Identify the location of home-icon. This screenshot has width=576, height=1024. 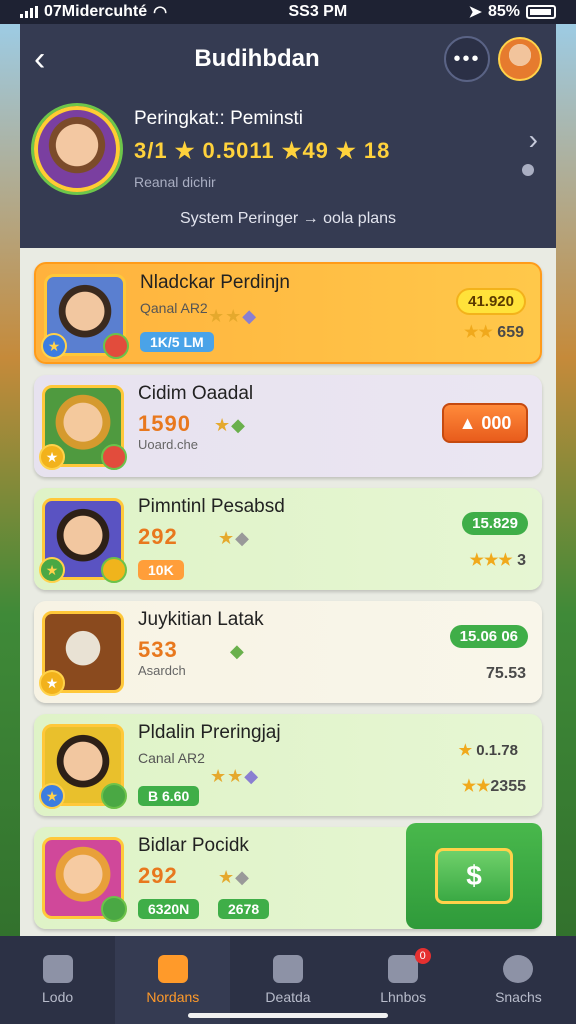
(57, 969).